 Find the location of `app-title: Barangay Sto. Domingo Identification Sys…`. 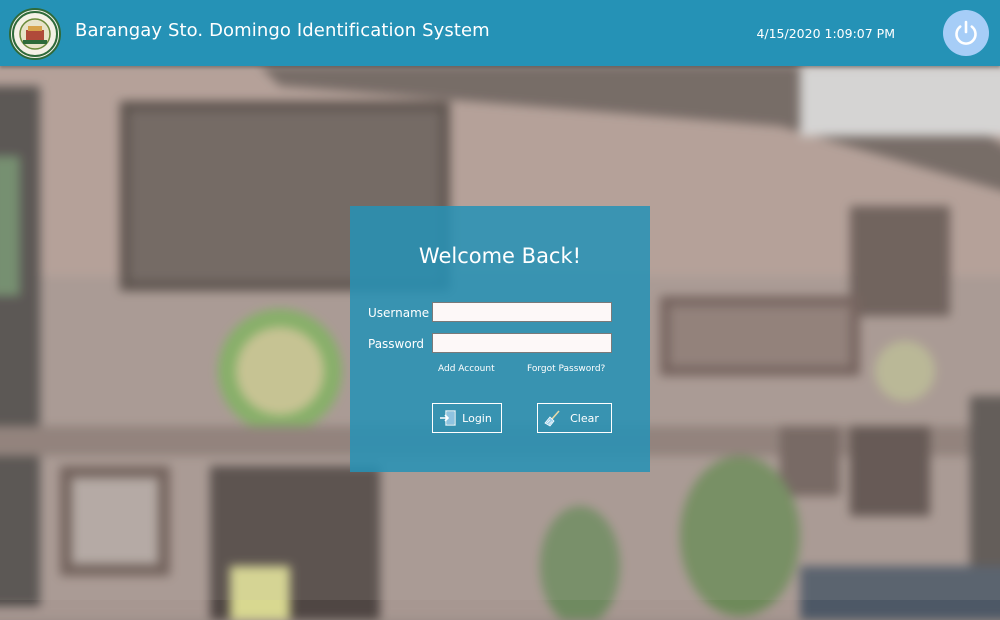

app-title: Barangay Sto. Domingo Identification Sys… is located at coordinates (282, 30).